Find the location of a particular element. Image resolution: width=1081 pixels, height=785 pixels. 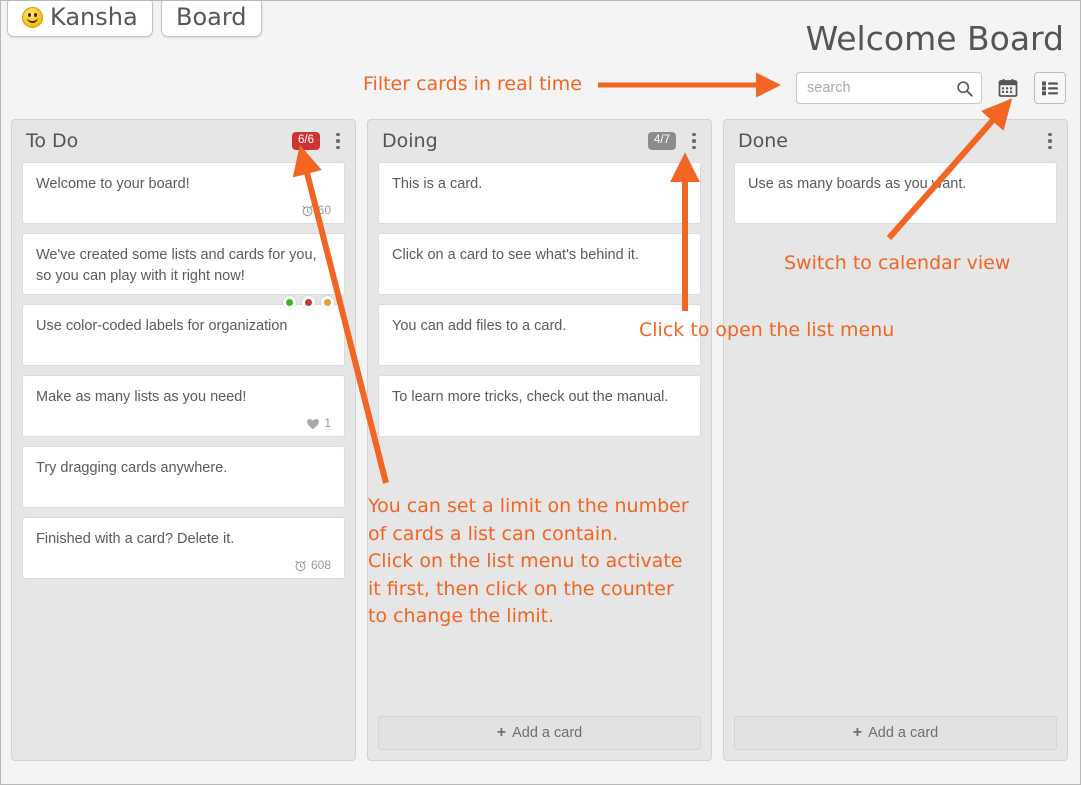

search-input is located at coordinates (889, 88).